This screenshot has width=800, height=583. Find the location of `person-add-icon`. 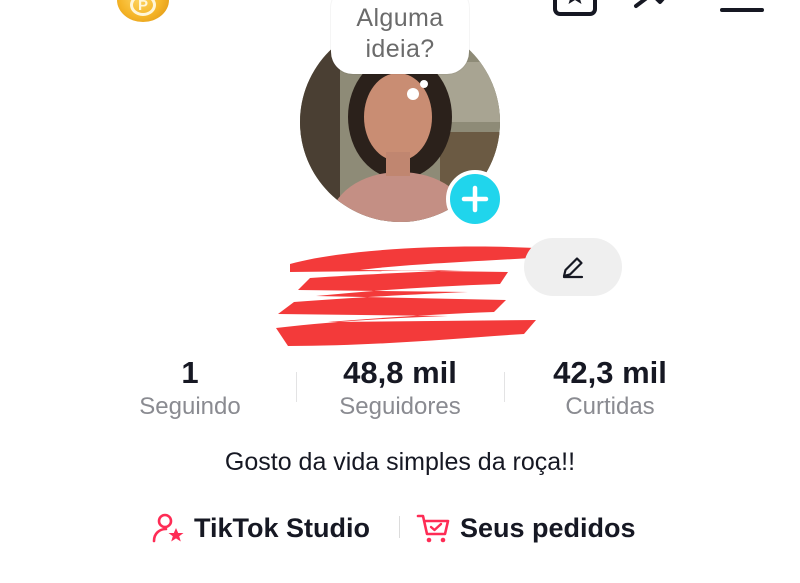

person-add-icon is located at coordinates (60, 10).